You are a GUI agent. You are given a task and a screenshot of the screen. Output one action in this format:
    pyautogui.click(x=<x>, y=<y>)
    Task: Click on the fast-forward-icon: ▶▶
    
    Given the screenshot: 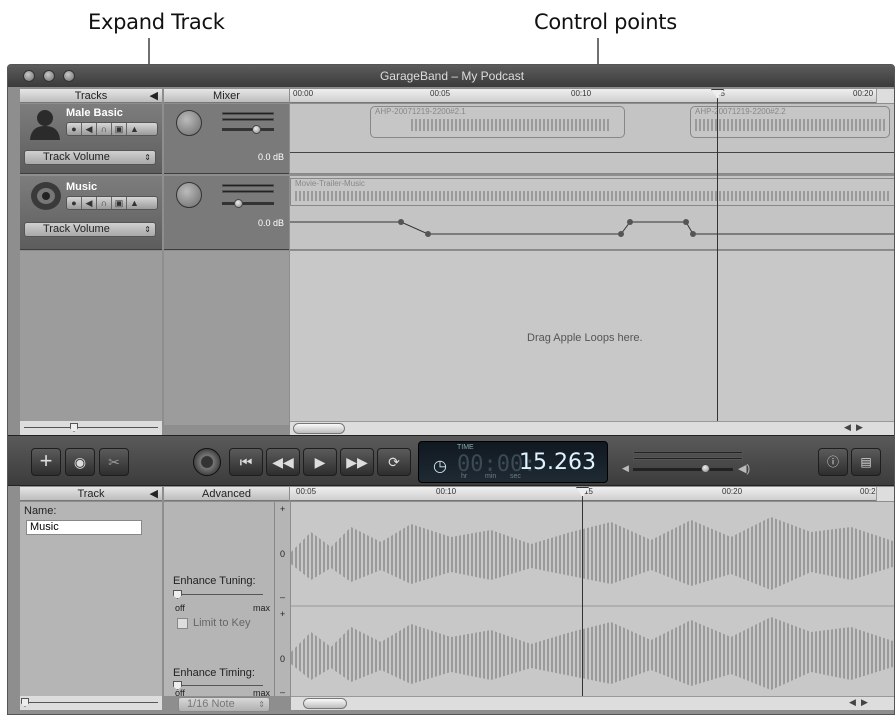 What is the action you would take?
    pyautogui.click(x=357, y=462)
    